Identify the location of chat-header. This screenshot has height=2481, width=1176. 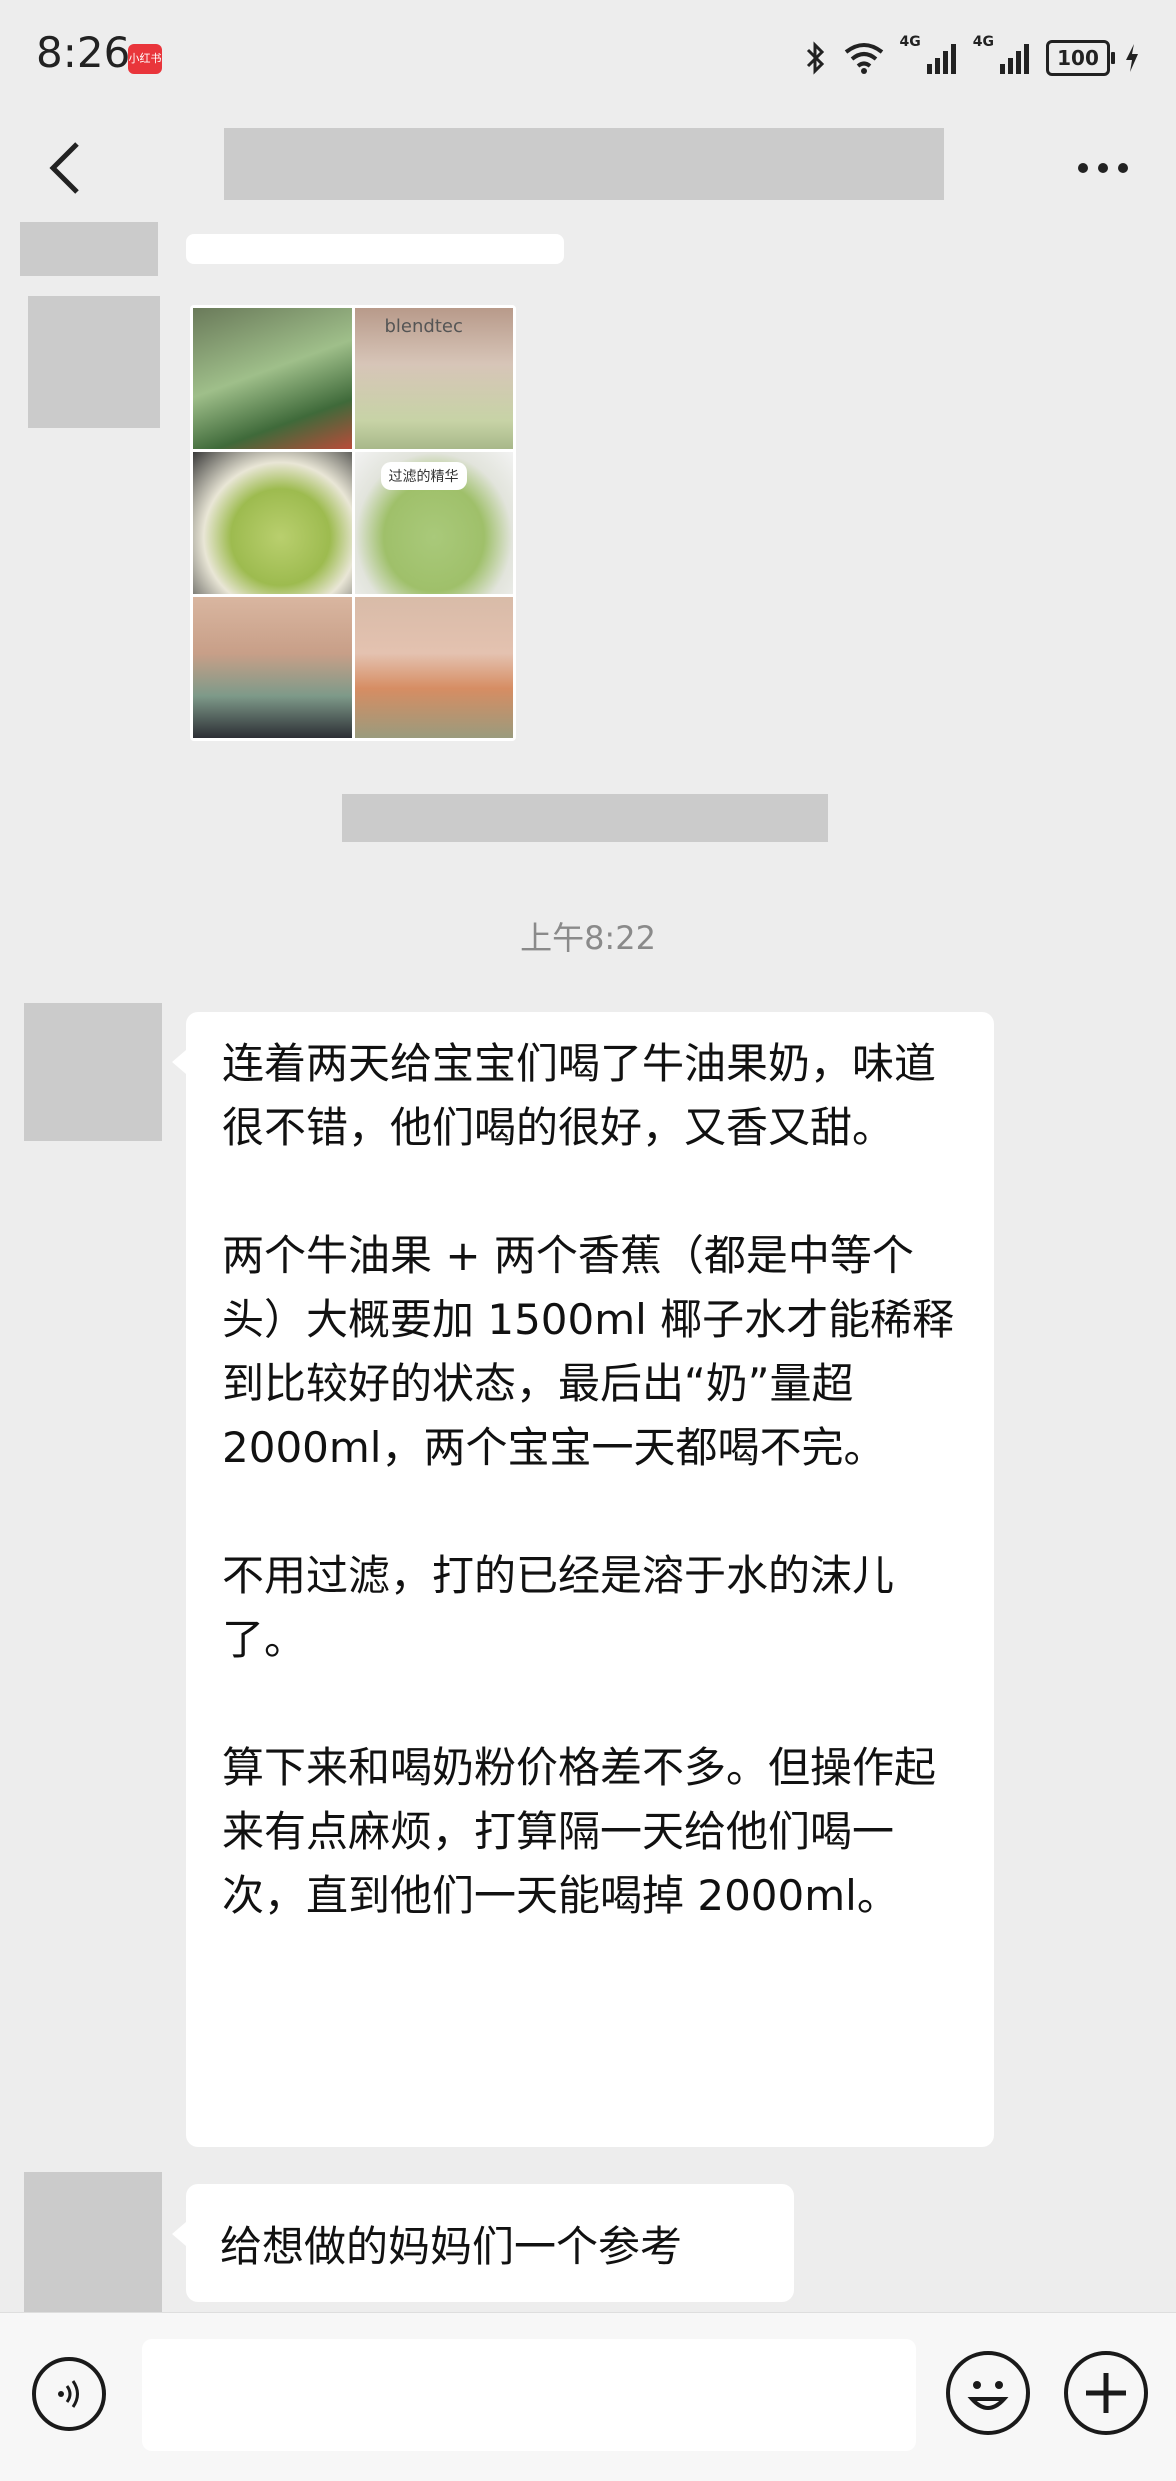
(588, 168).